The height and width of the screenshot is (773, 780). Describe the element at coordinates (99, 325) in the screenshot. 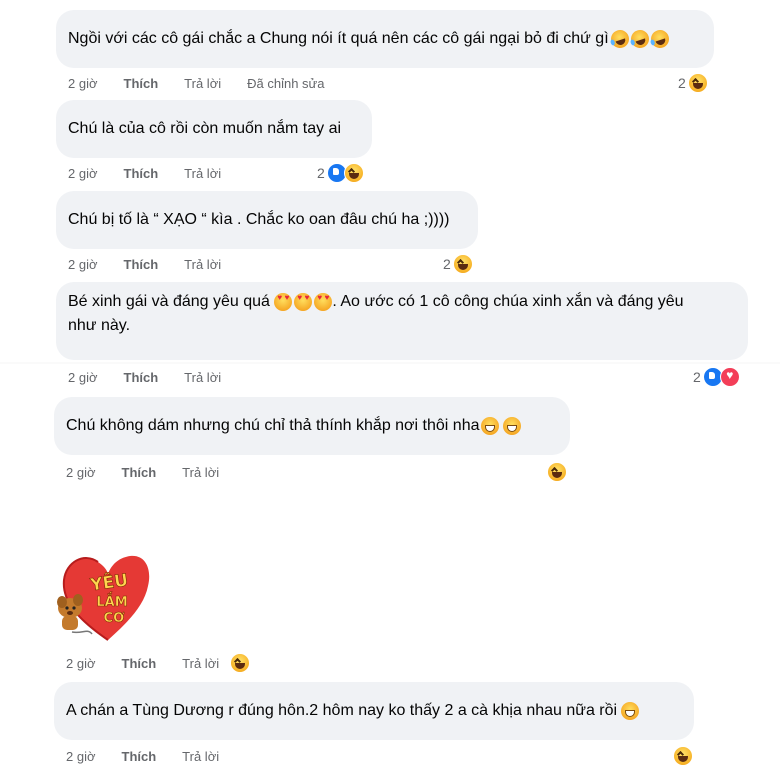

I see `comment-line: như này.` at that location.